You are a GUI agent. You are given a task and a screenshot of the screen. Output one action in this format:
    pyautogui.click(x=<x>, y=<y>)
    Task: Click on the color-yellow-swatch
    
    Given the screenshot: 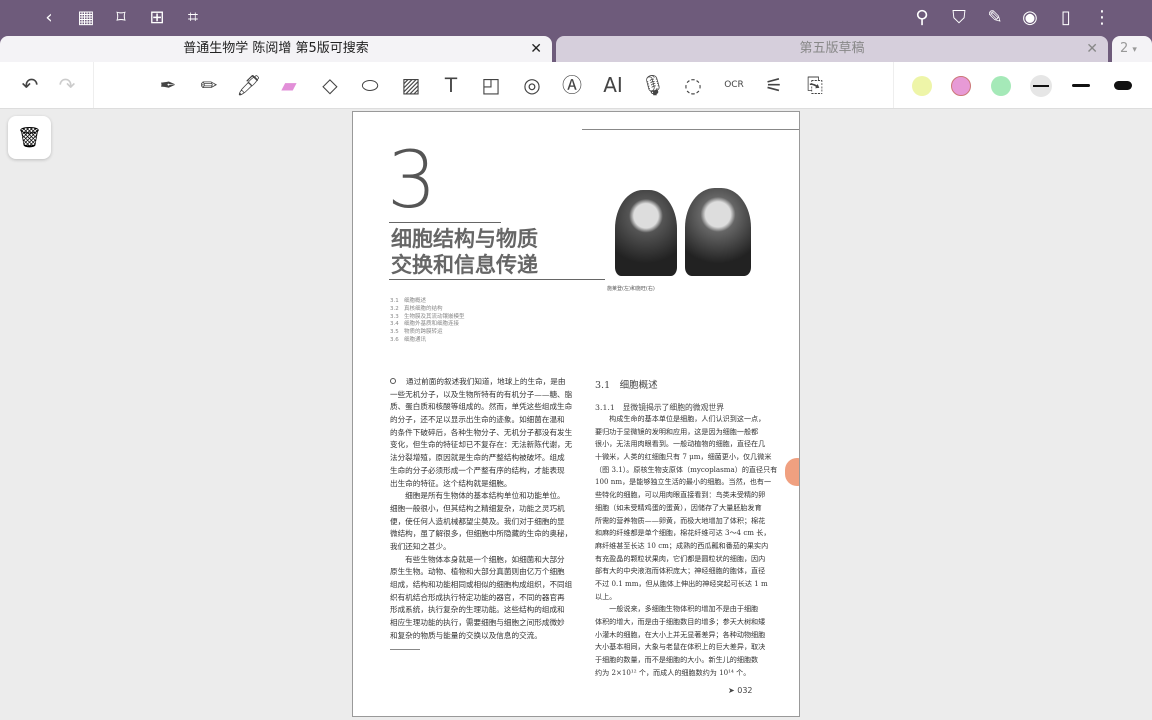 What is the action you would take?
    pyautogui.click(x=922, y=86)
    